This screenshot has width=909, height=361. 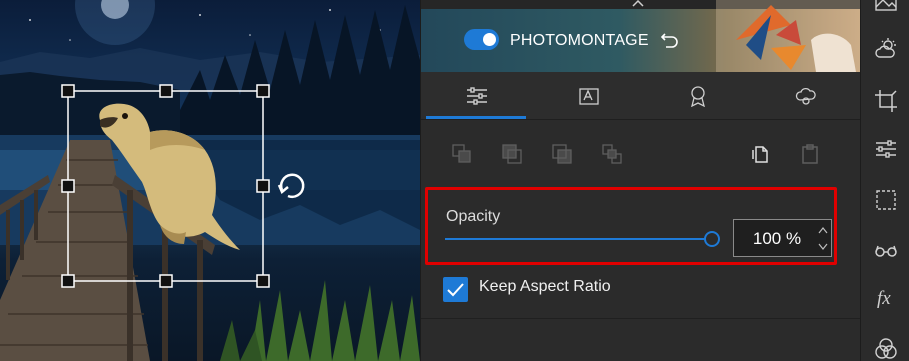 I want to click on spin-down-icon, so click(x=823, y=247).